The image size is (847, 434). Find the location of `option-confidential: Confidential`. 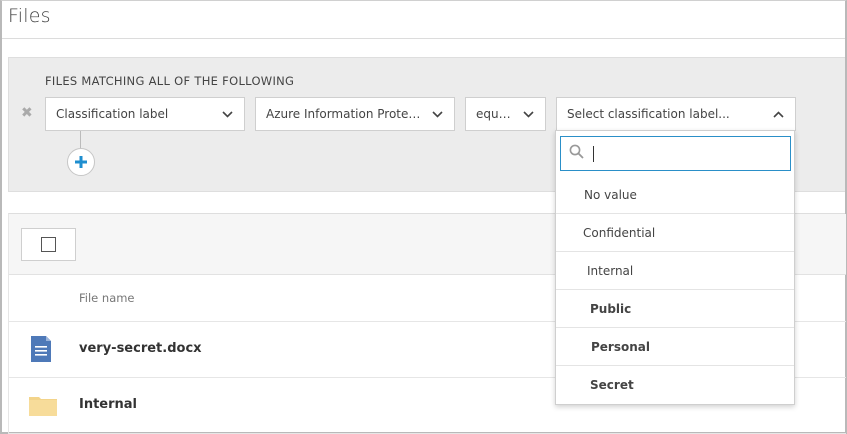

option-confidential: Confidential is located at coordinates (675, 233).